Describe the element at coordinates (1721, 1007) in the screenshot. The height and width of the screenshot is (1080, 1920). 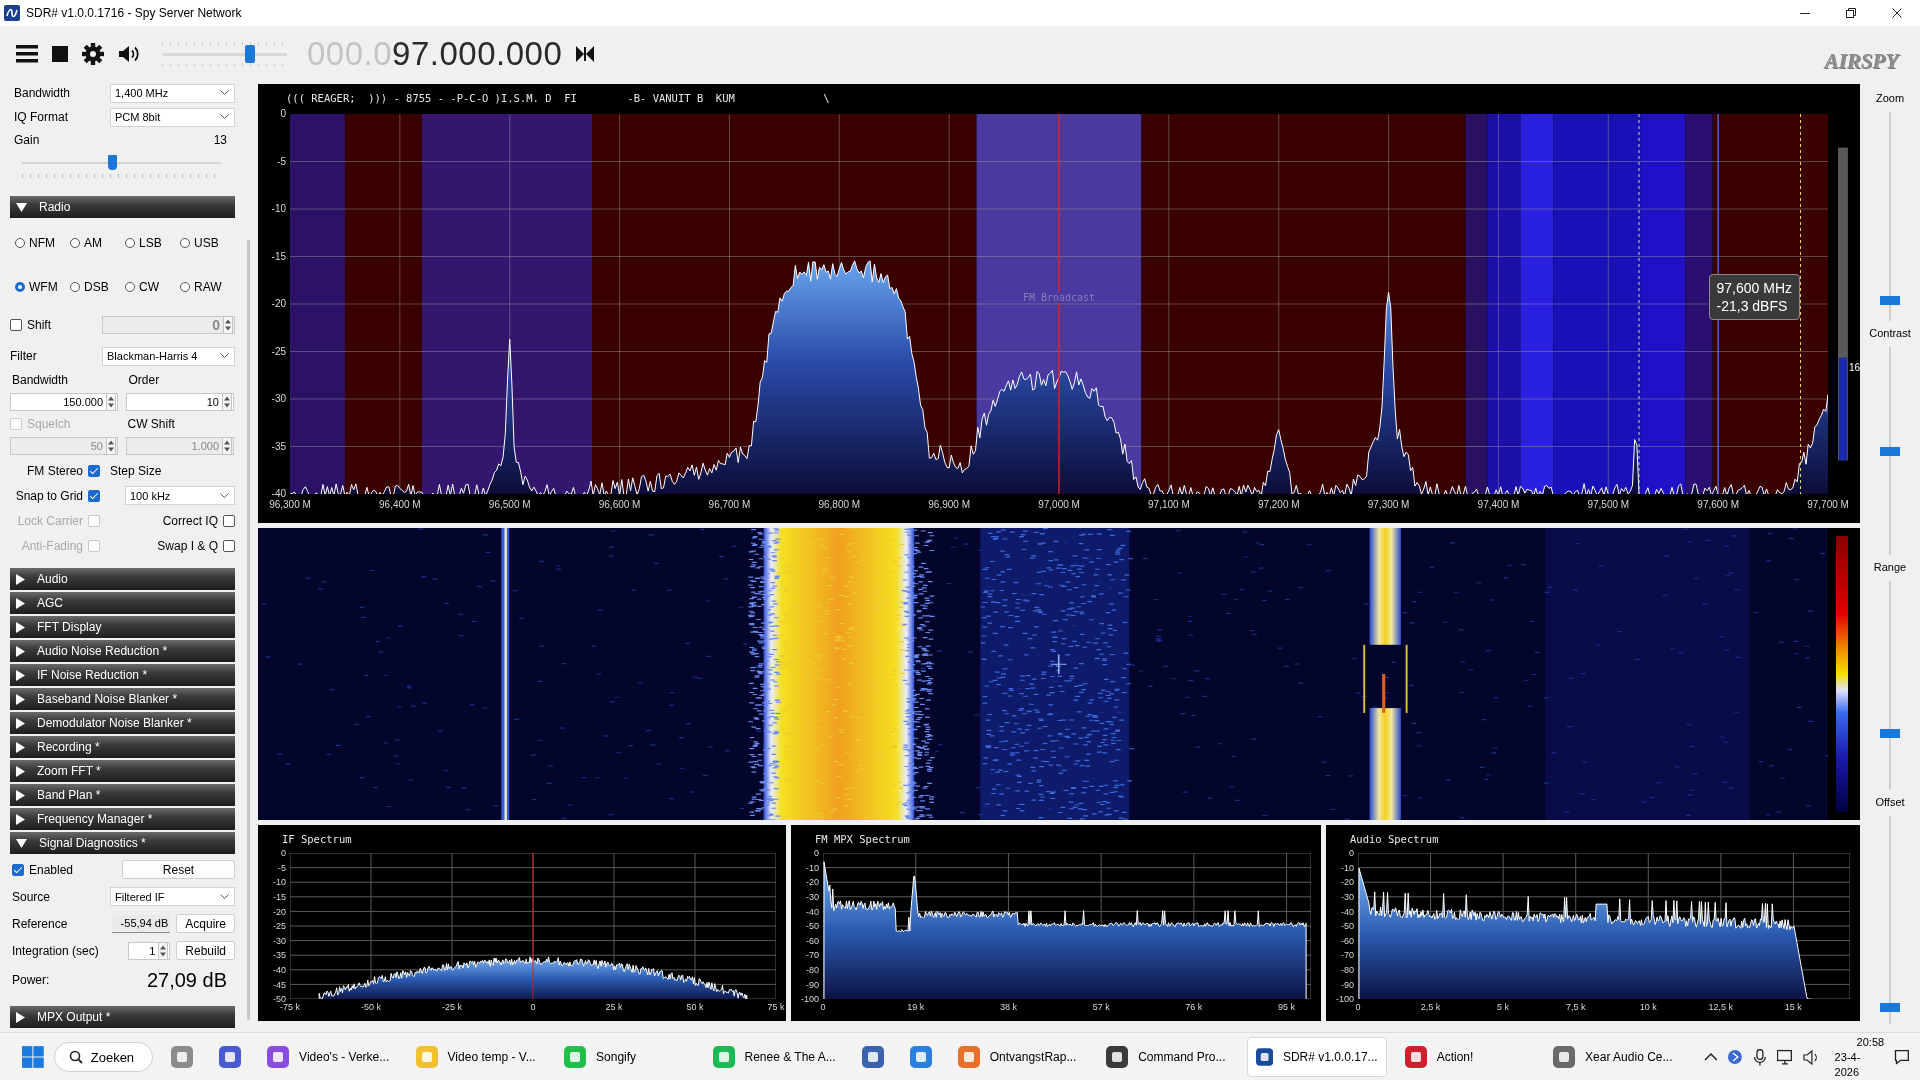
I see `axis-label: 12,5 k` at that location.